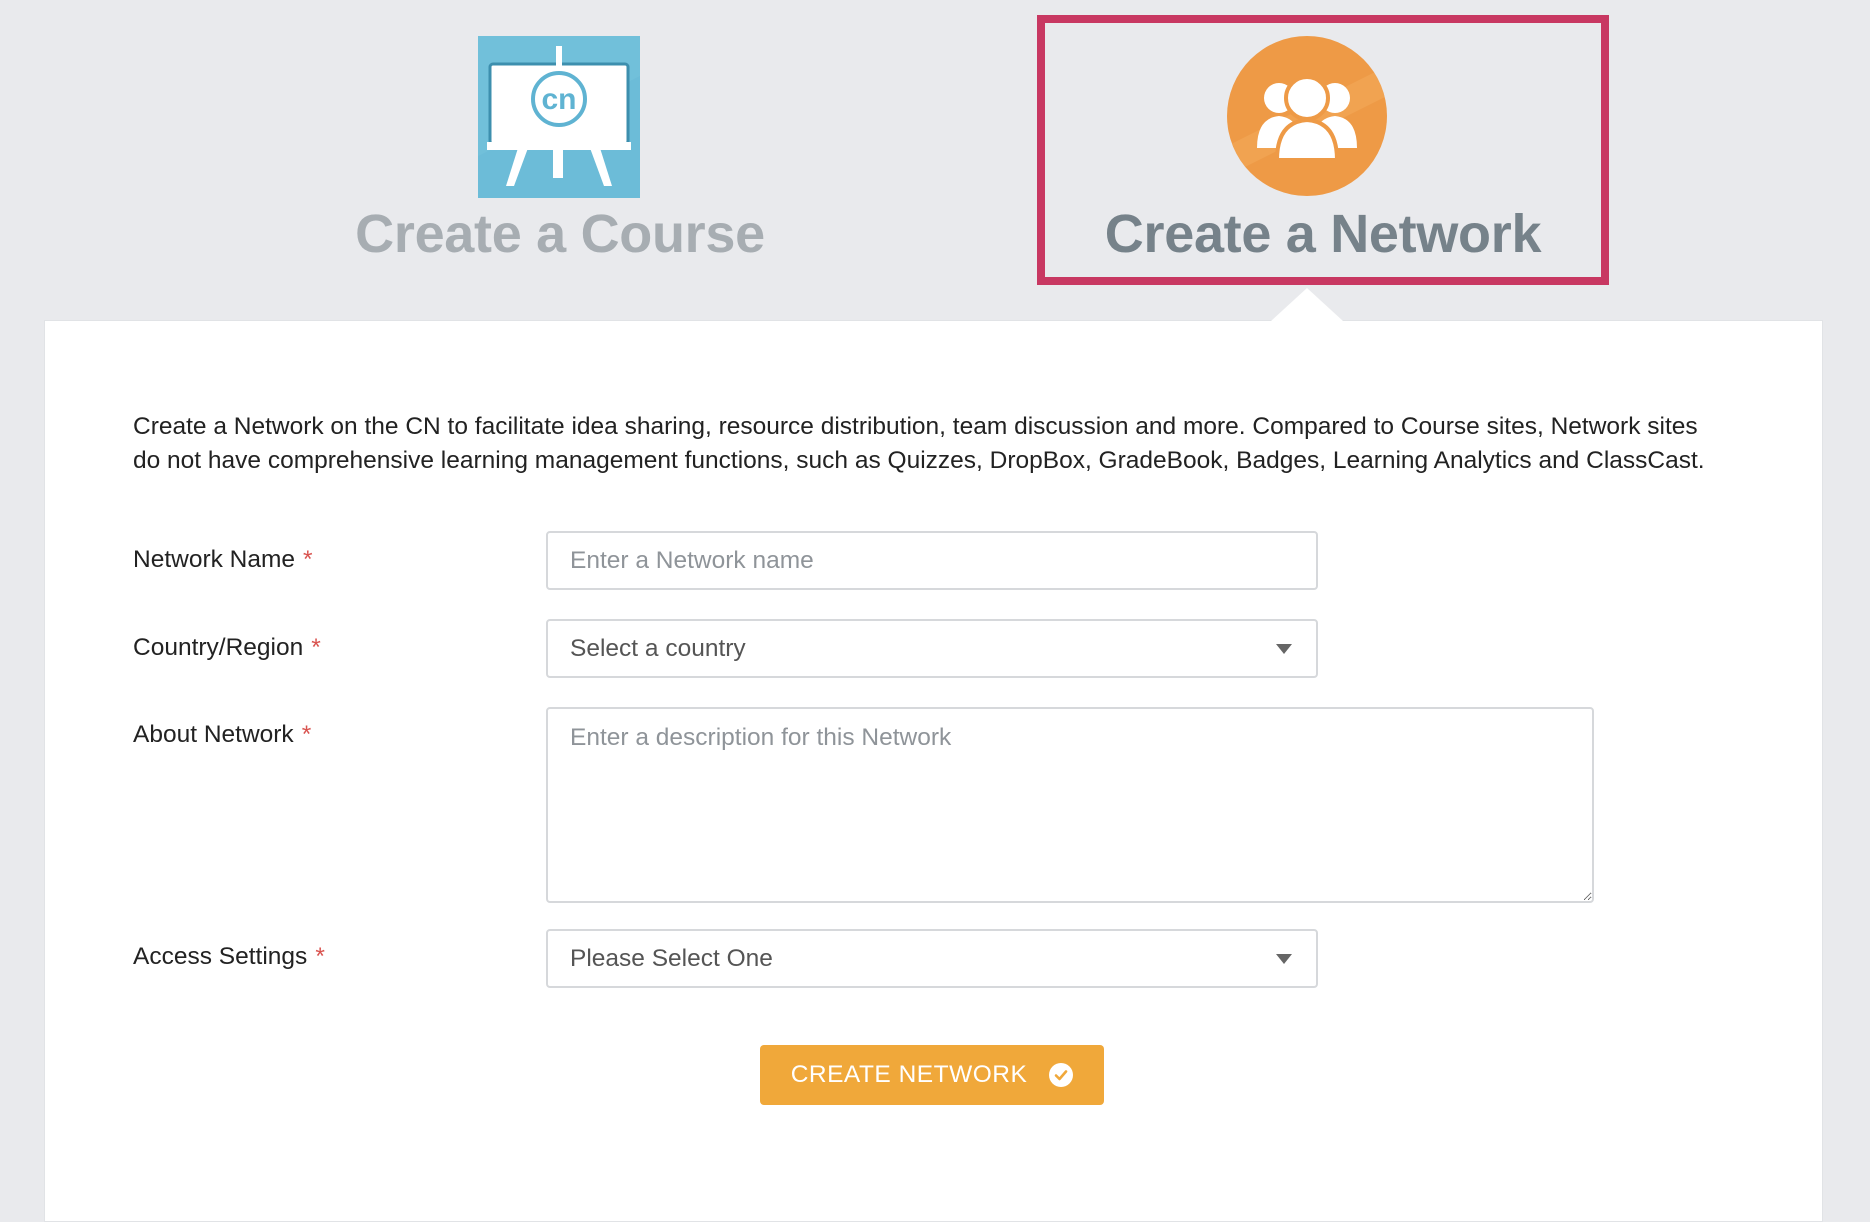 This screenshot has width=1870, height=1222. Describe the element at coordinates (1307, 116) in the screenshot. I see `group-users-icon` at that location.